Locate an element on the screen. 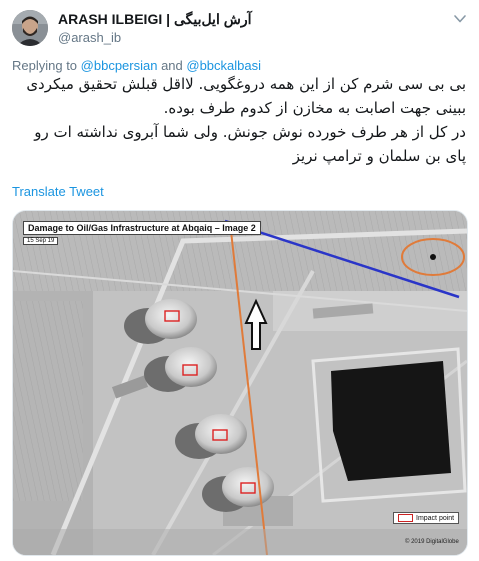 This screenshot has width=479, height=561. image-legend: Impact point is located at coordinates (426, 518).